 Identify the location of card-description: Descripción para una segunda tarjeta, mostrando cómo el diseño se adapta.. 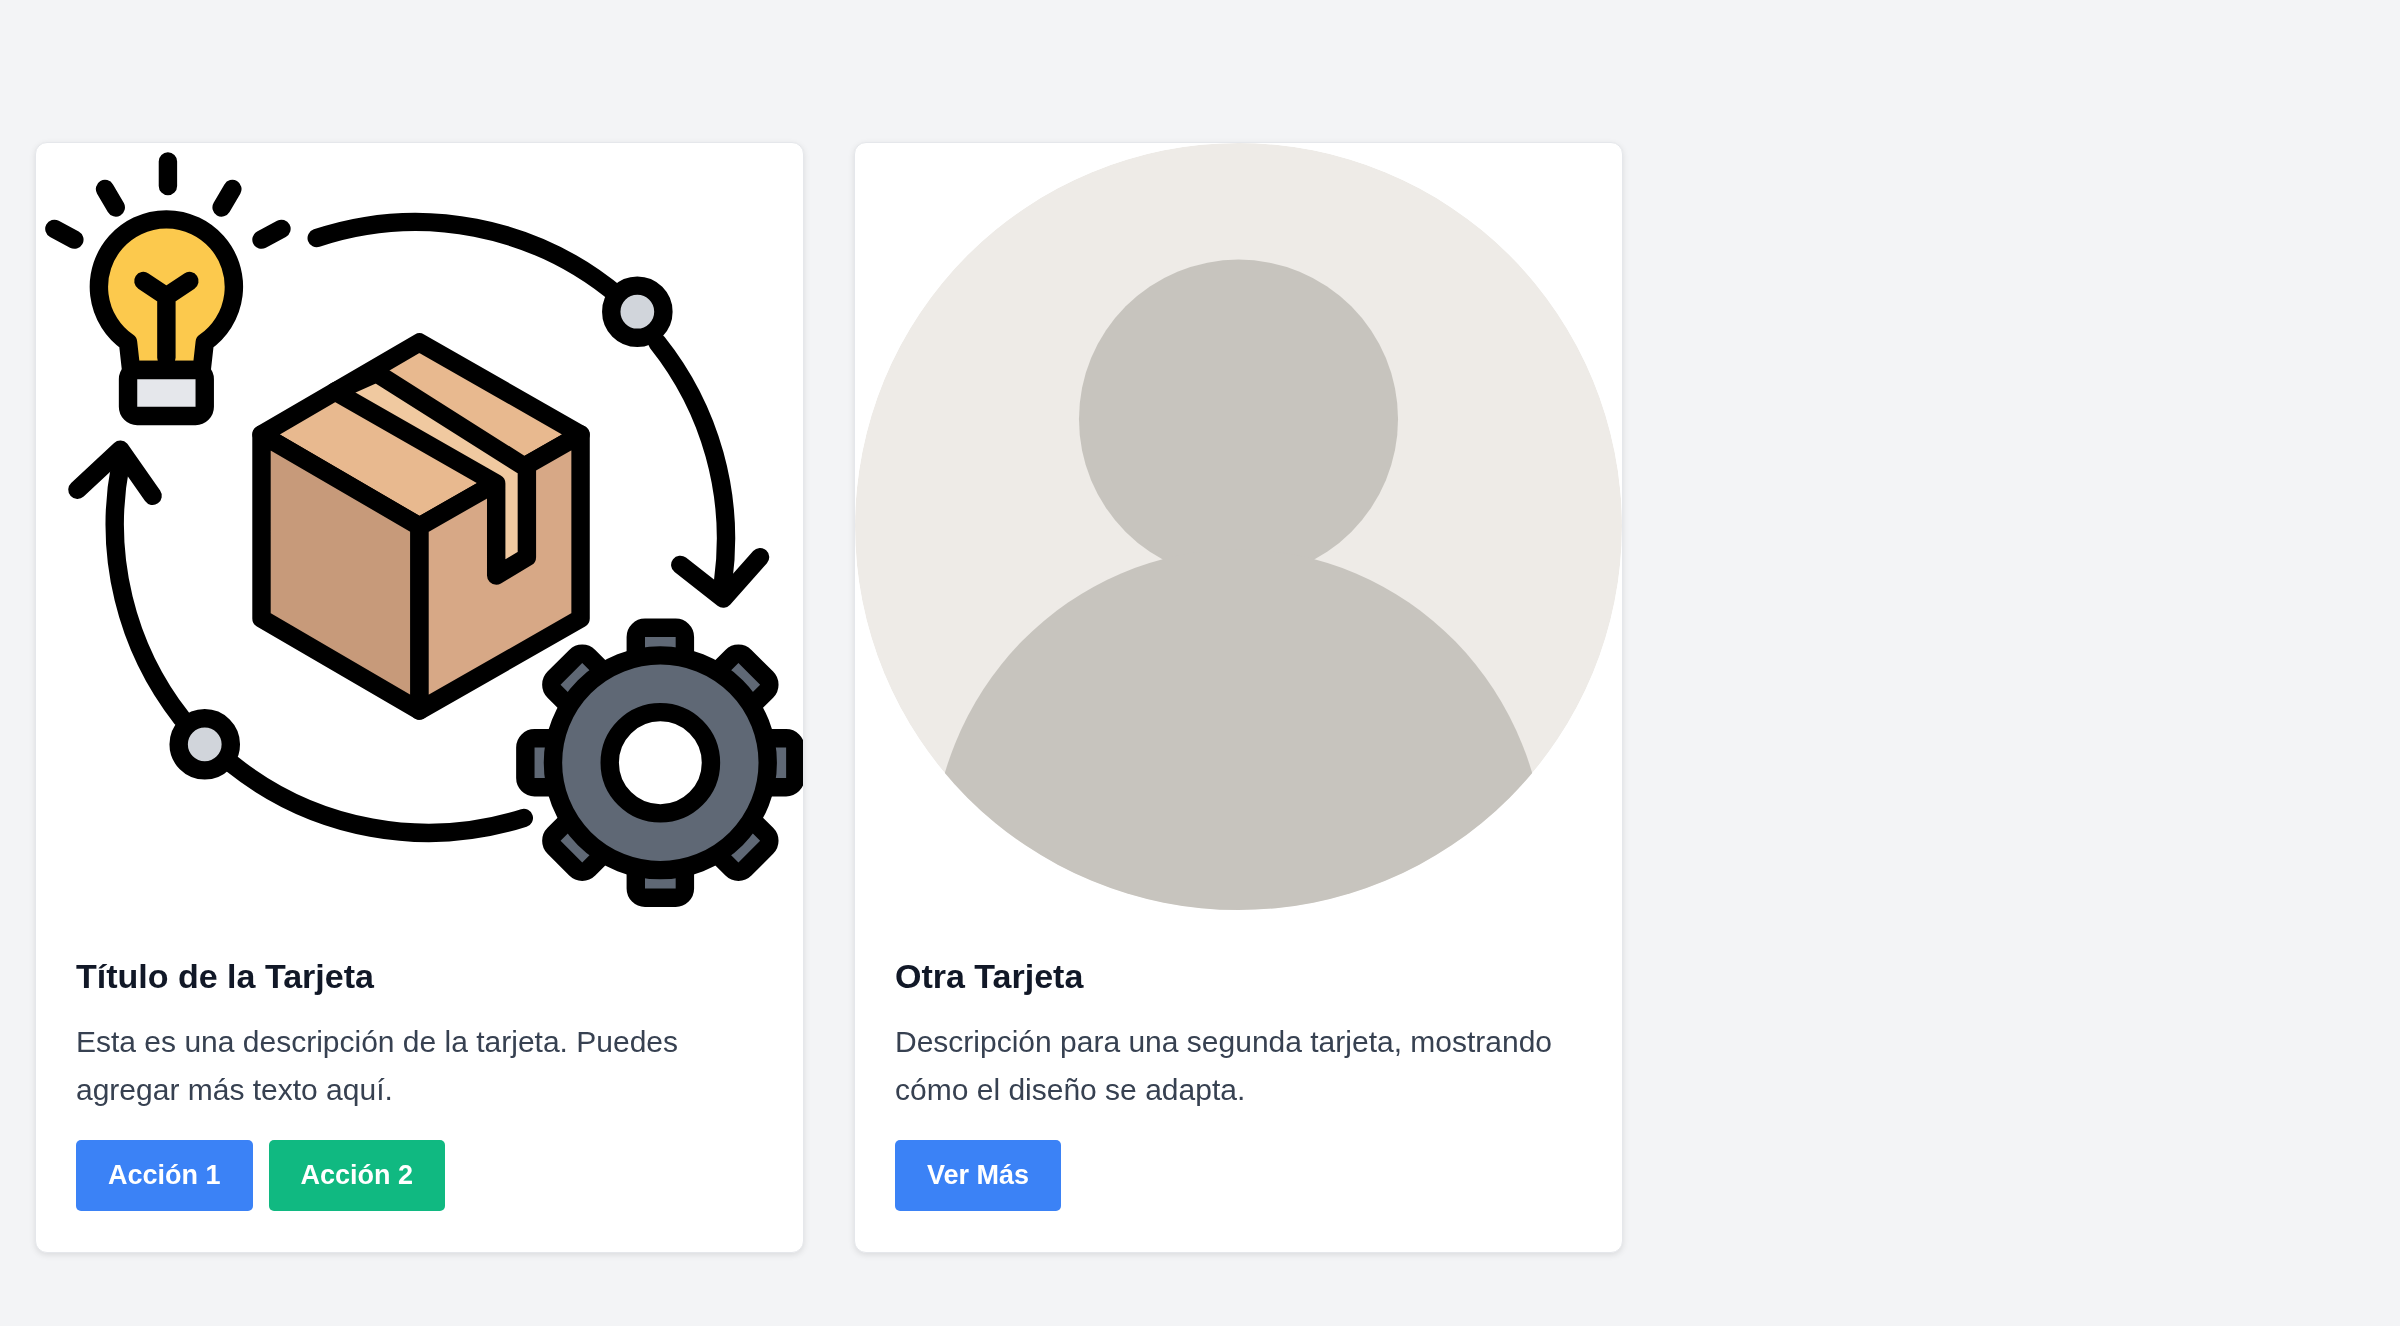
(1224, 1066).